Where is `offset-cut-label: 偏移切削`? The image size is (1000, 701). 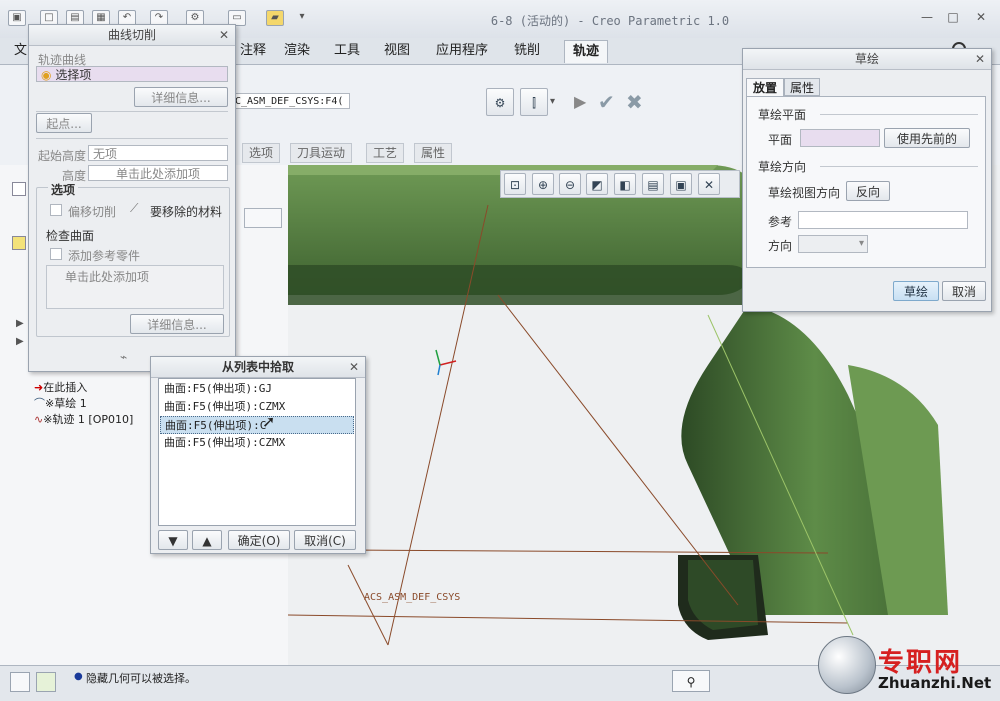
offset-cut-label: 偏移切削 is located at coordinates (92, 212).